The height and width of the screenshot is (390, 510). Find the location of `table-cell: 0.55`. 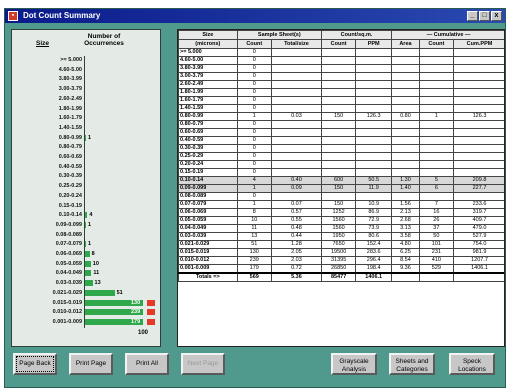

table-cell: 0.55 is located at coordinates (296, 220).